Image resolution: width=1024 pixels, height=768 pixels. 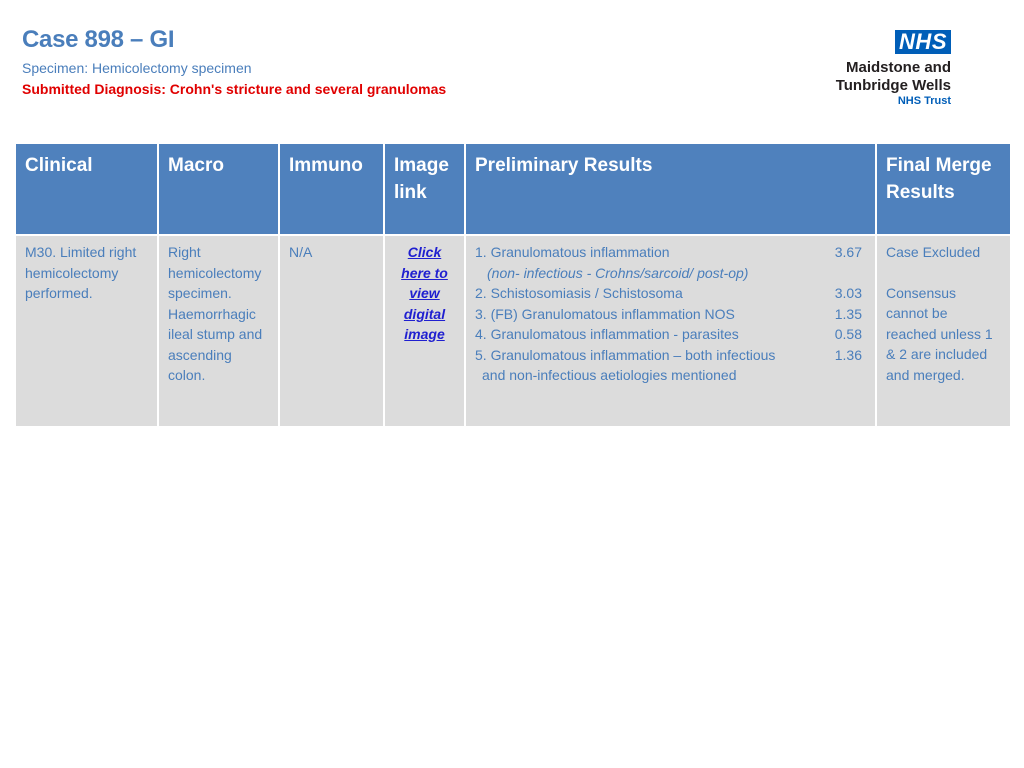 I want to click on nhs-logo-badge: NHS, so click(x=923, y=42).